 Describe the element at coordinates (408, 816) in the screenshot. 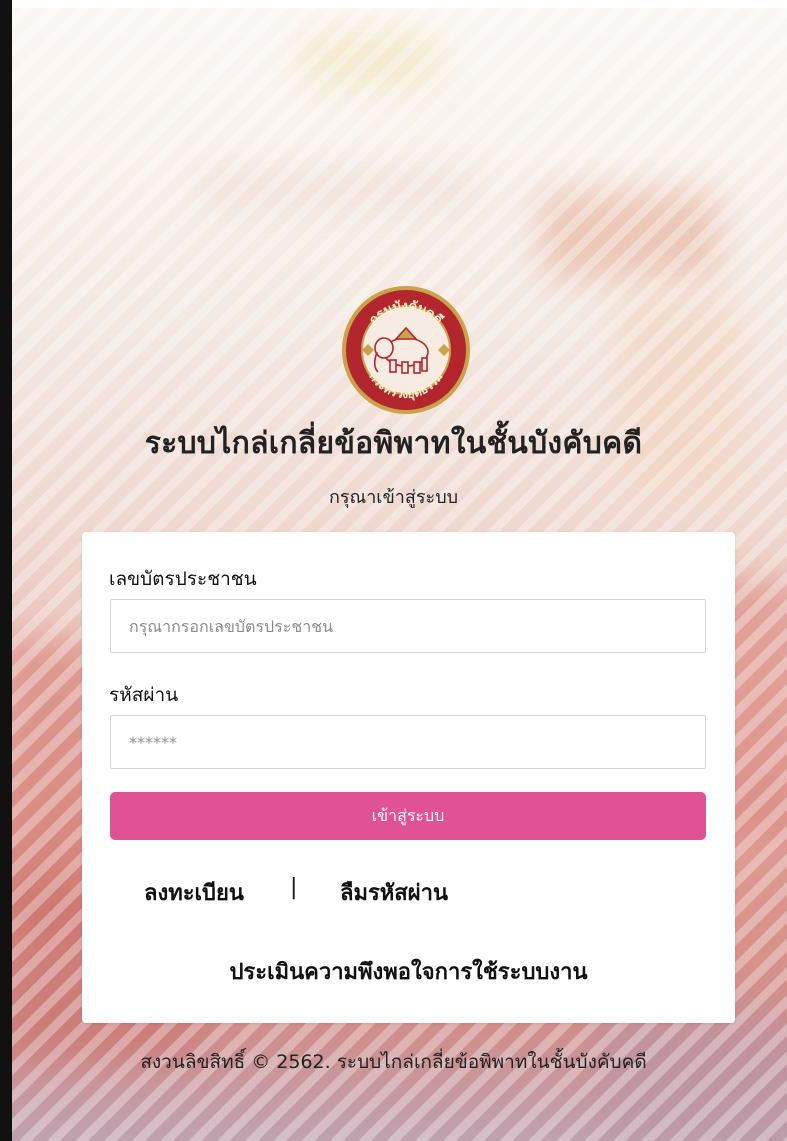

I see `login-button: เข้าสู่ระบบ` at that location.